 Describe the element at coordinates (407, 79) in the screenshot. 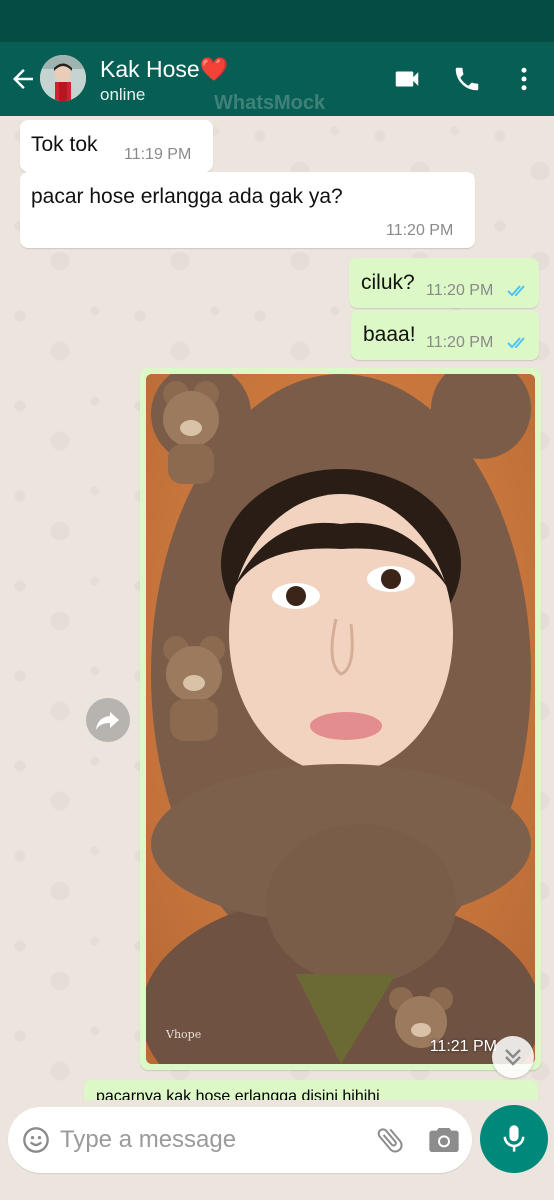

I see `video-call-icon` at that location.